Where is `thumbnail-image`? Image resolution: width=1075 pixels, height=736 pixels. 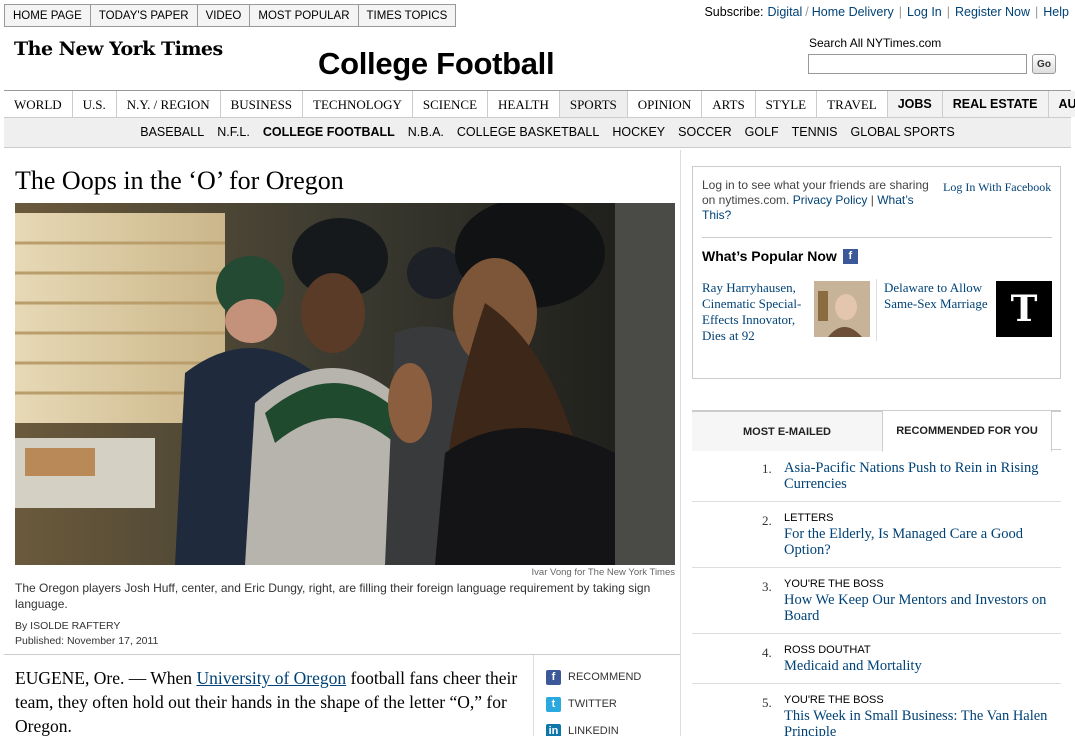
thumbnail-image is located at coordinates (842, 309).